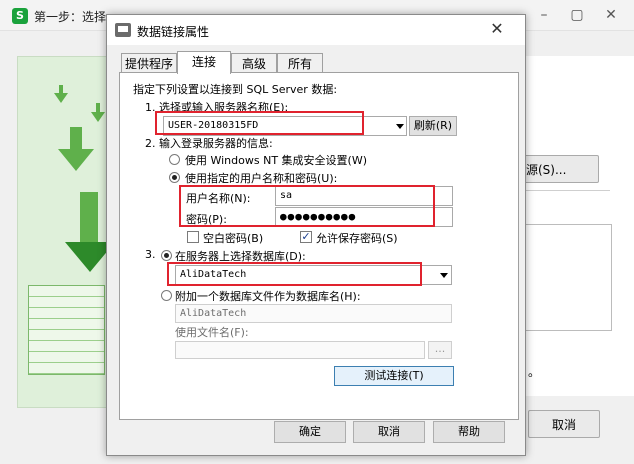  What do you see at coordinates (568, 277) in the screenshot?
I see `background-listbox` at bounding box center [568, 277].